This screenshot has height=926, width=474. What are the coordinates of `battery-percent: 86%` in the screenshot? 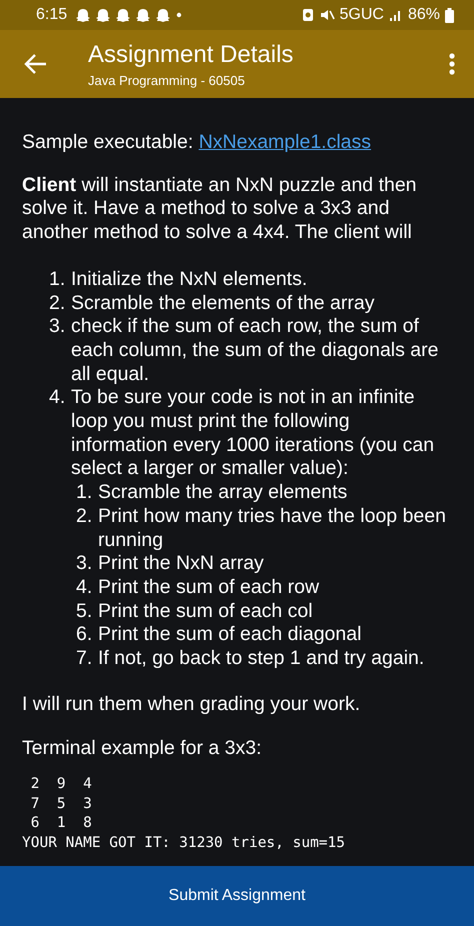 It's located at (424, 15).